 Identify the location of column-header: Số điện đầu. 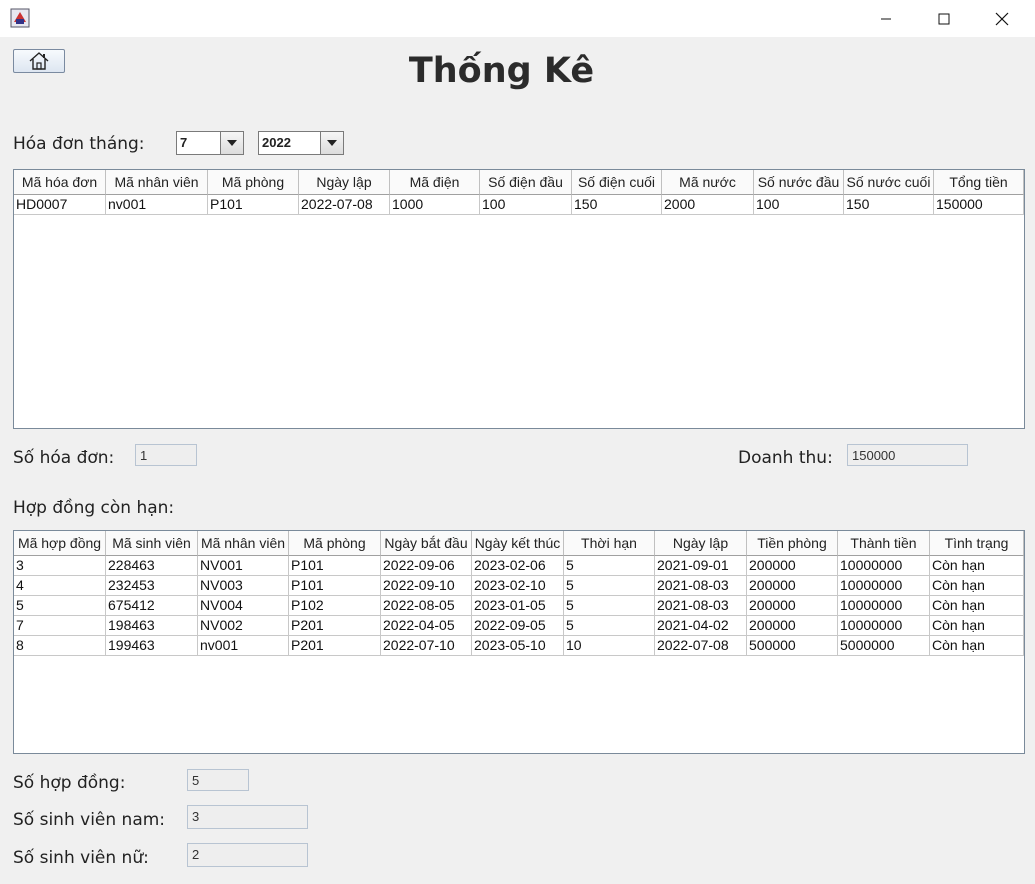
(526, 182).